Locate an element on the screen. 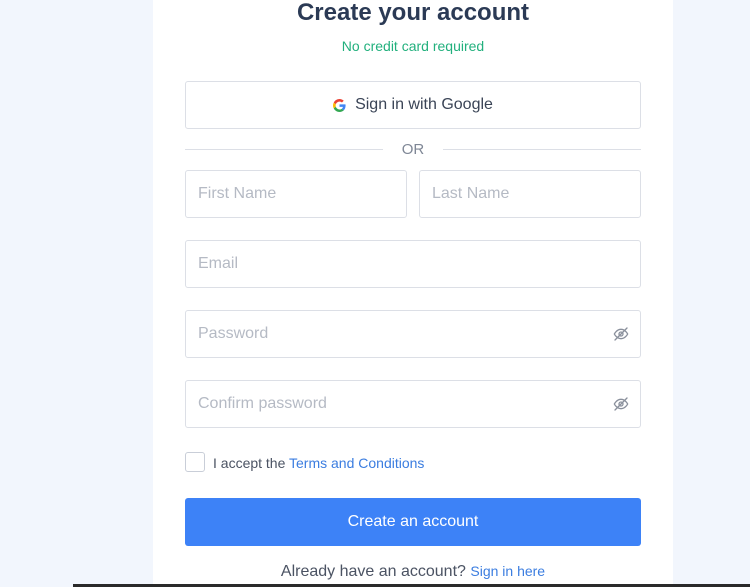  terms-text: I accept the Terms and Conditions is located at coordinates (318, 463).